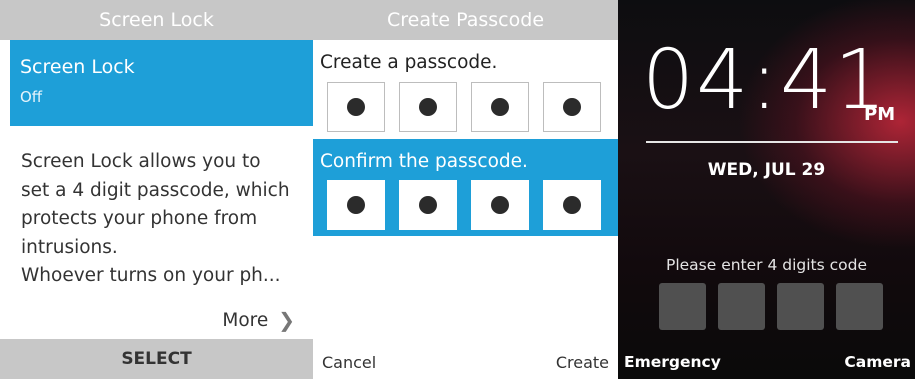 This screenshot has height=379, width=915. I want to click on clock-divider, so click(772, 142).